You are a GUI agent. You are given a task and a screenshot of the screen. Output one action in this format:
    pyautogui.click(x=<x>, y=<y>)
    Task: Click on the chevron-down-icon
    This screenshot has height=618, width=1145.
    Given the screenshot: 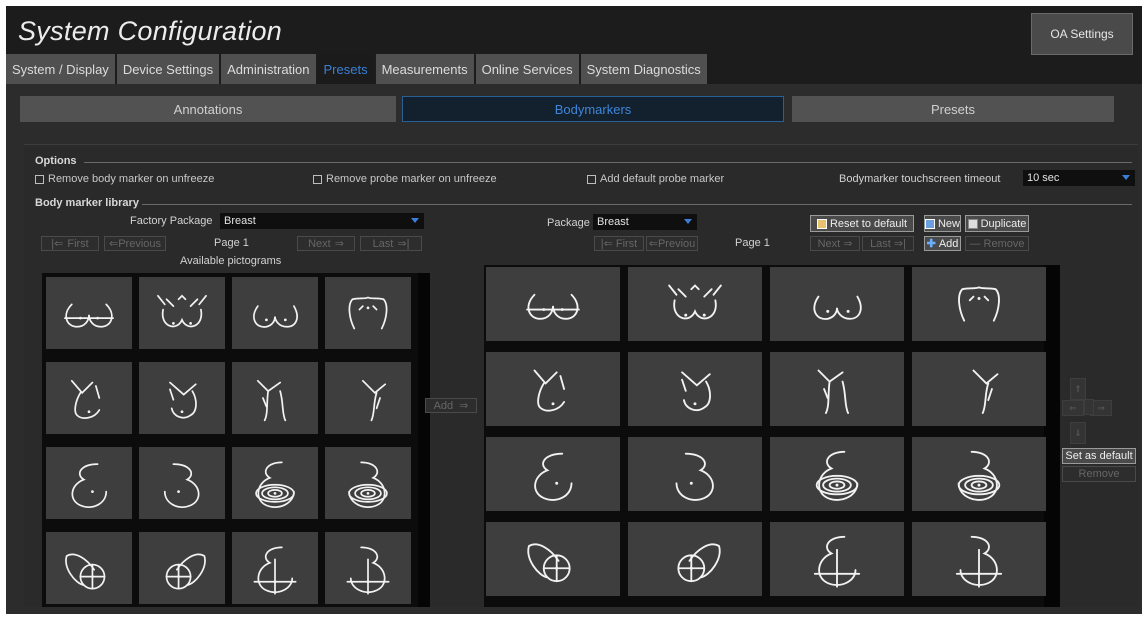 What is the action you would take?
    pyautogui.click(x=415, y=220)
    